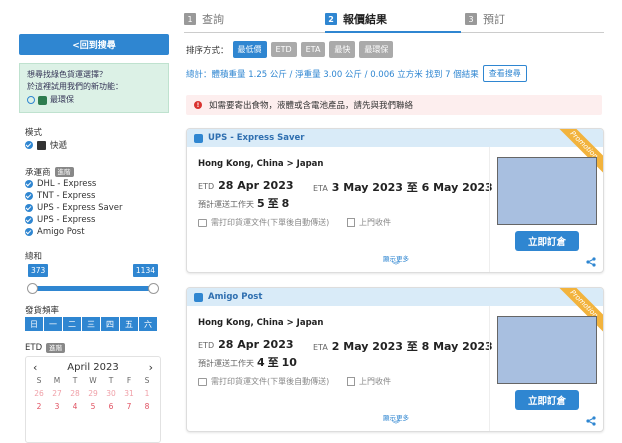 The width and height of the screenshot is (622, 443). I want to click on eta-date: 3 May 2023 至 6 May 2023, so click(412, 187).